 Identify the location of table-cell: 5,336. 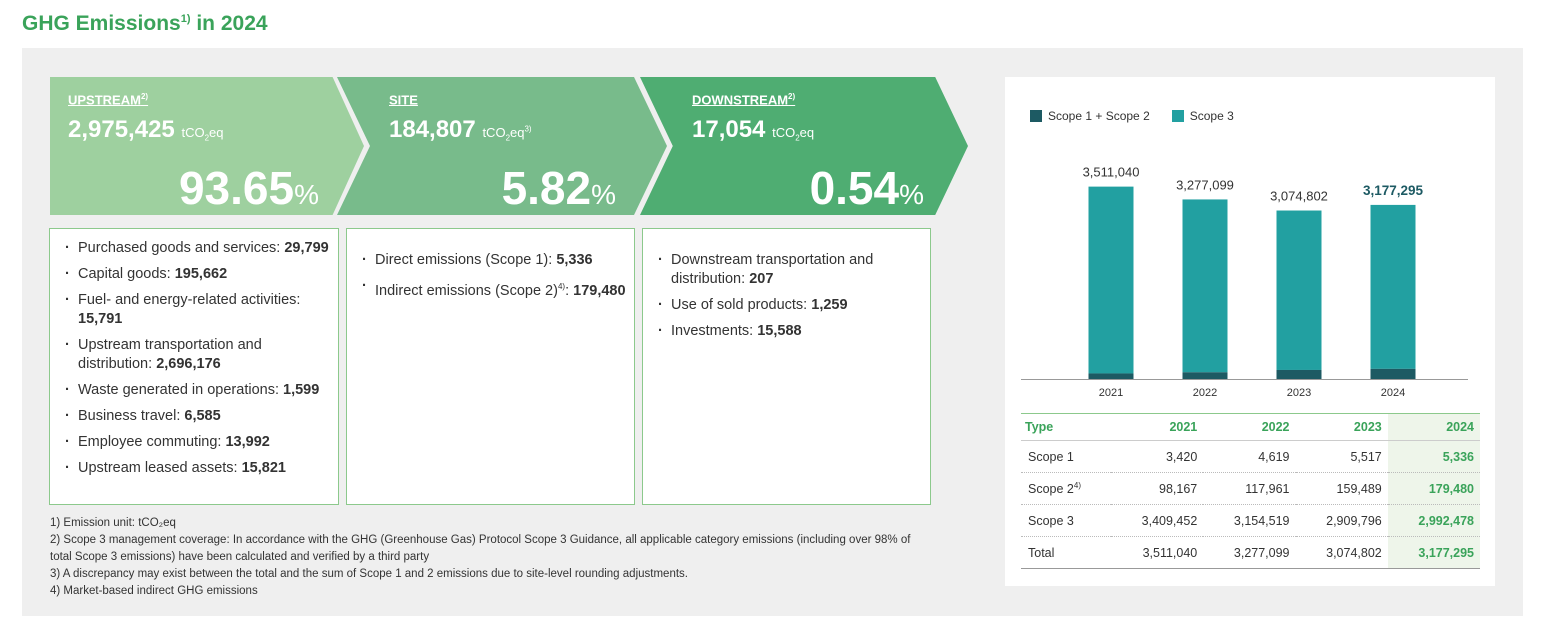
(1433, 456).